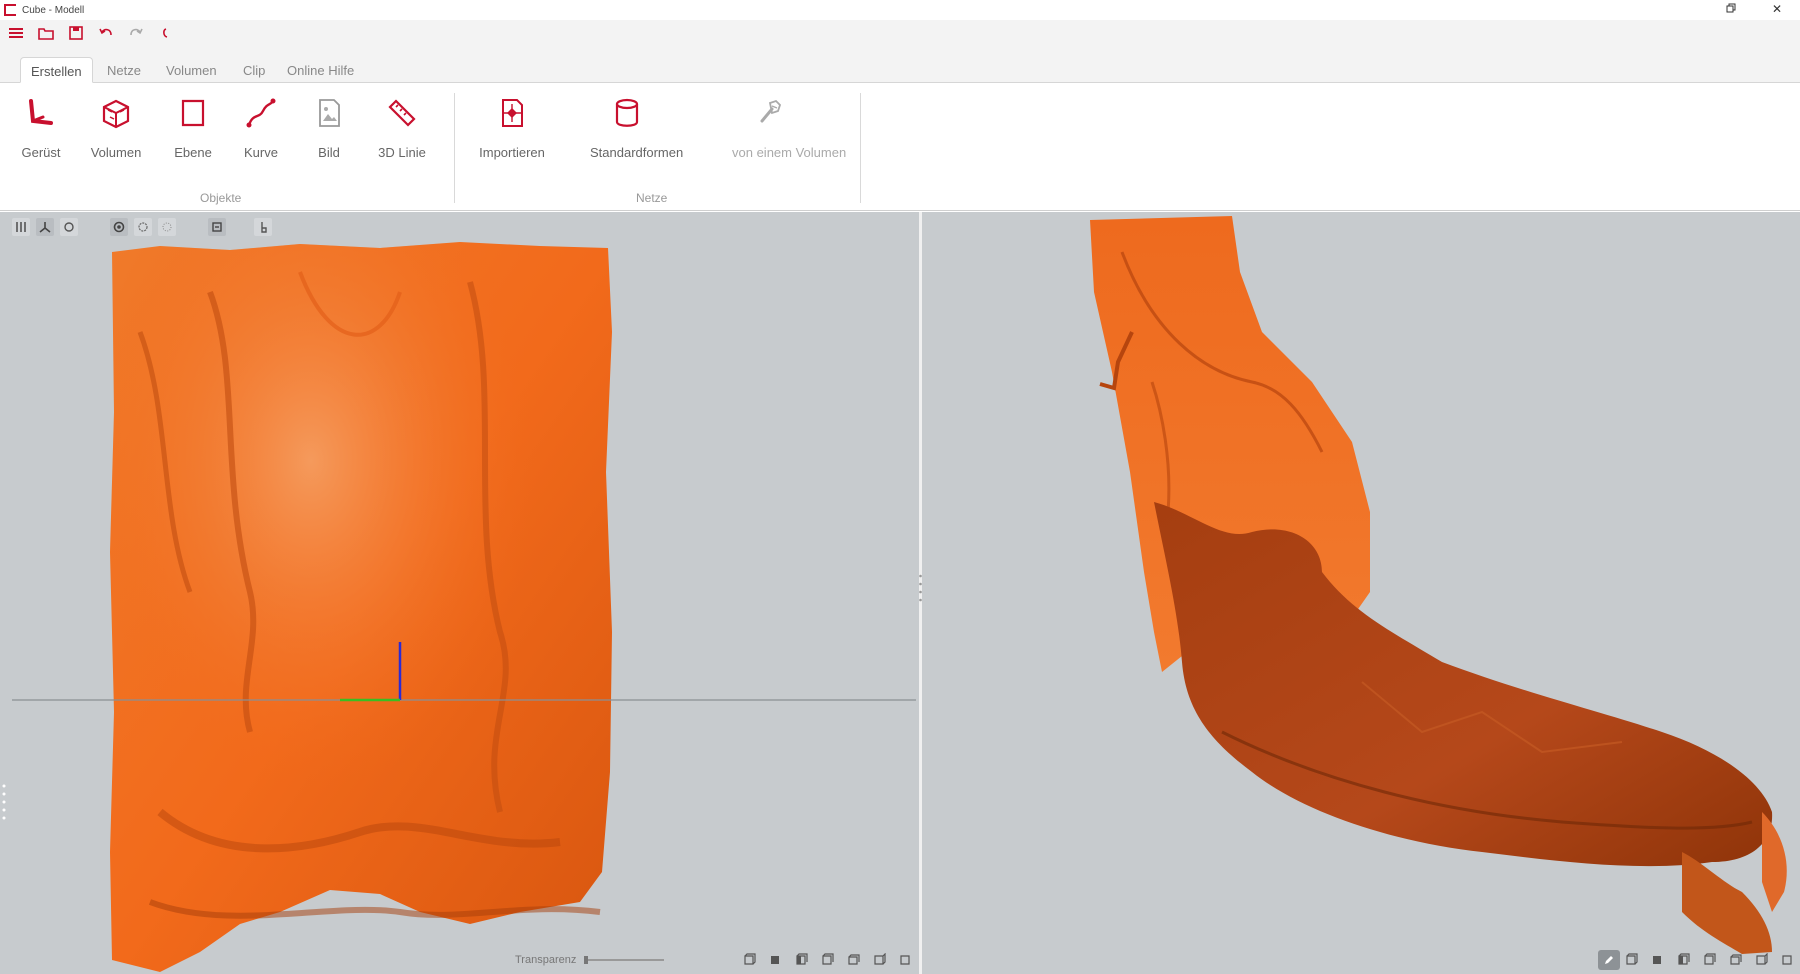 This screenshot has height=974, width=1800. I want to click on ebene-label: Ebene, so click(193, 152).